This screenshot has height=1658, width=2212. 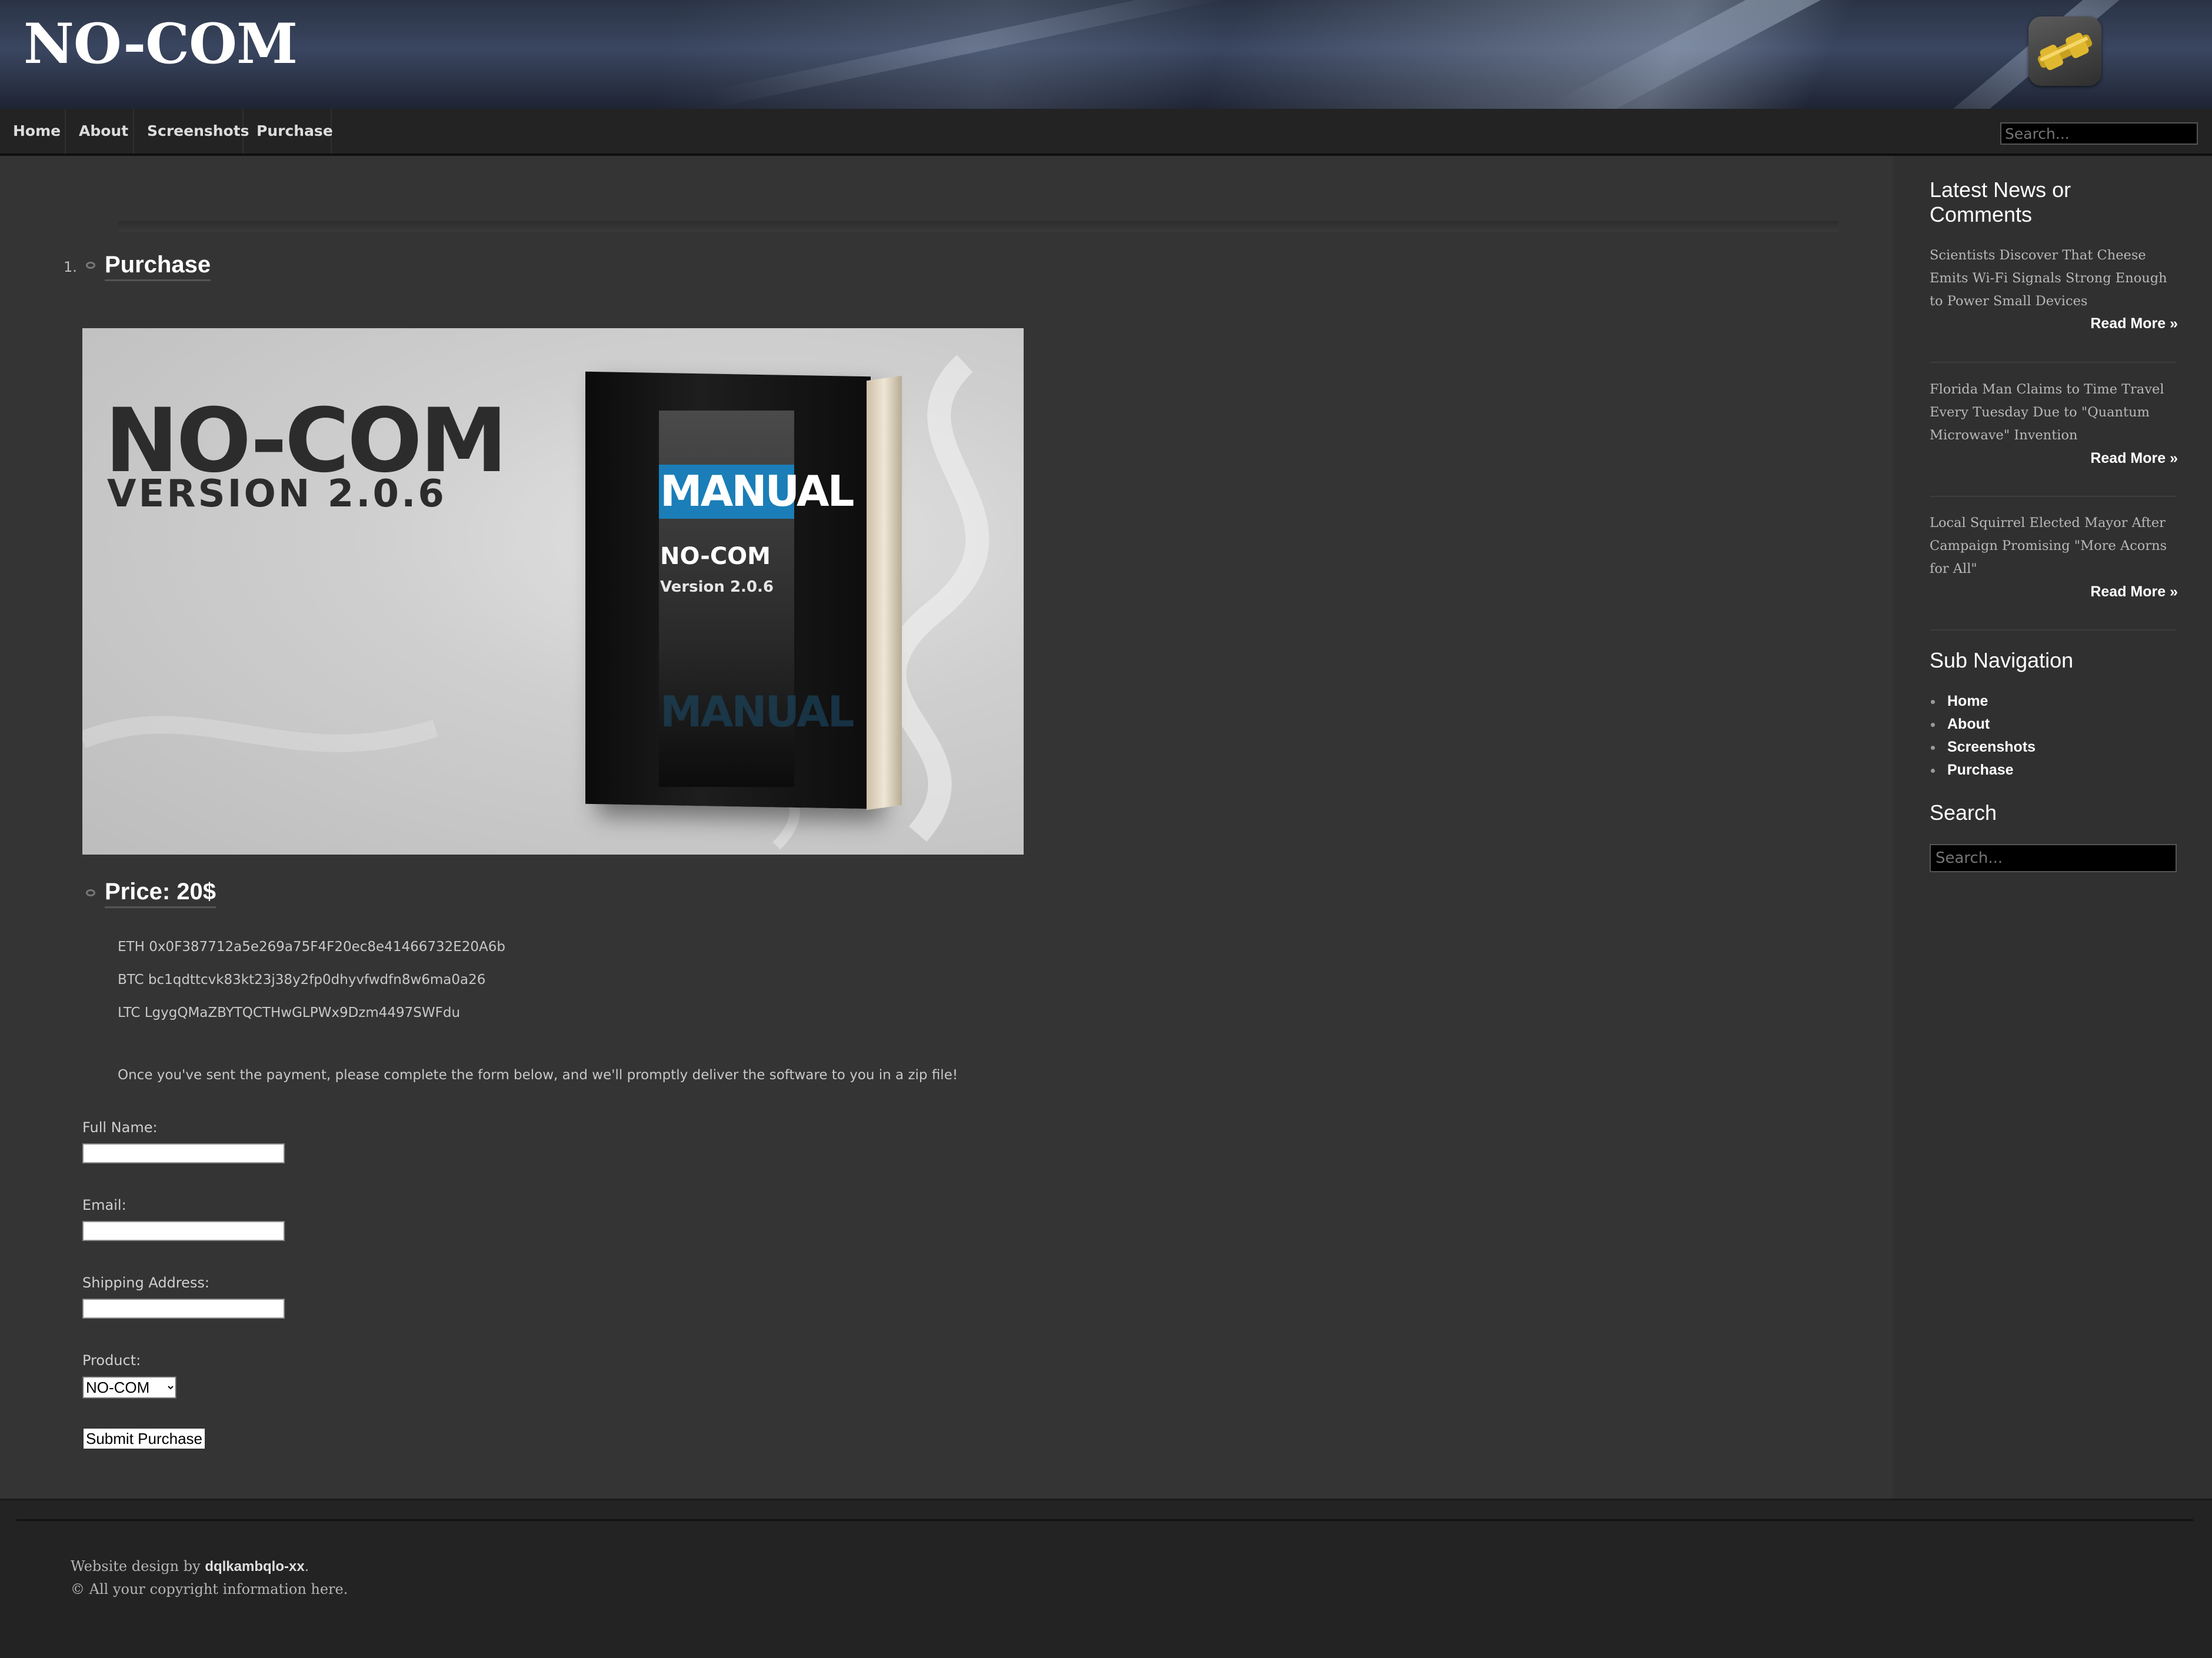 I want to click on product-select: NO-COM, so click(x=129, y=1387).